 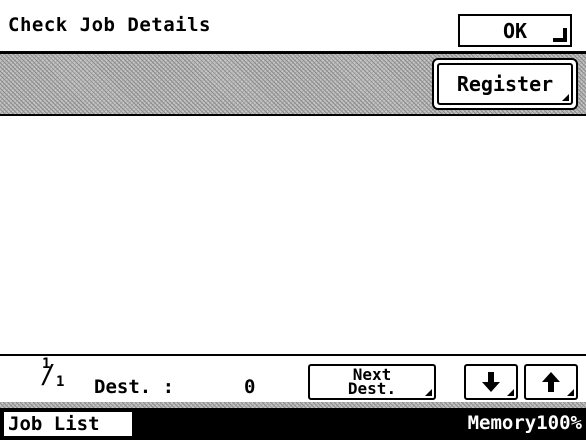 I want to click on next-dest-button: Next Dest., so click(x=372, y=382).